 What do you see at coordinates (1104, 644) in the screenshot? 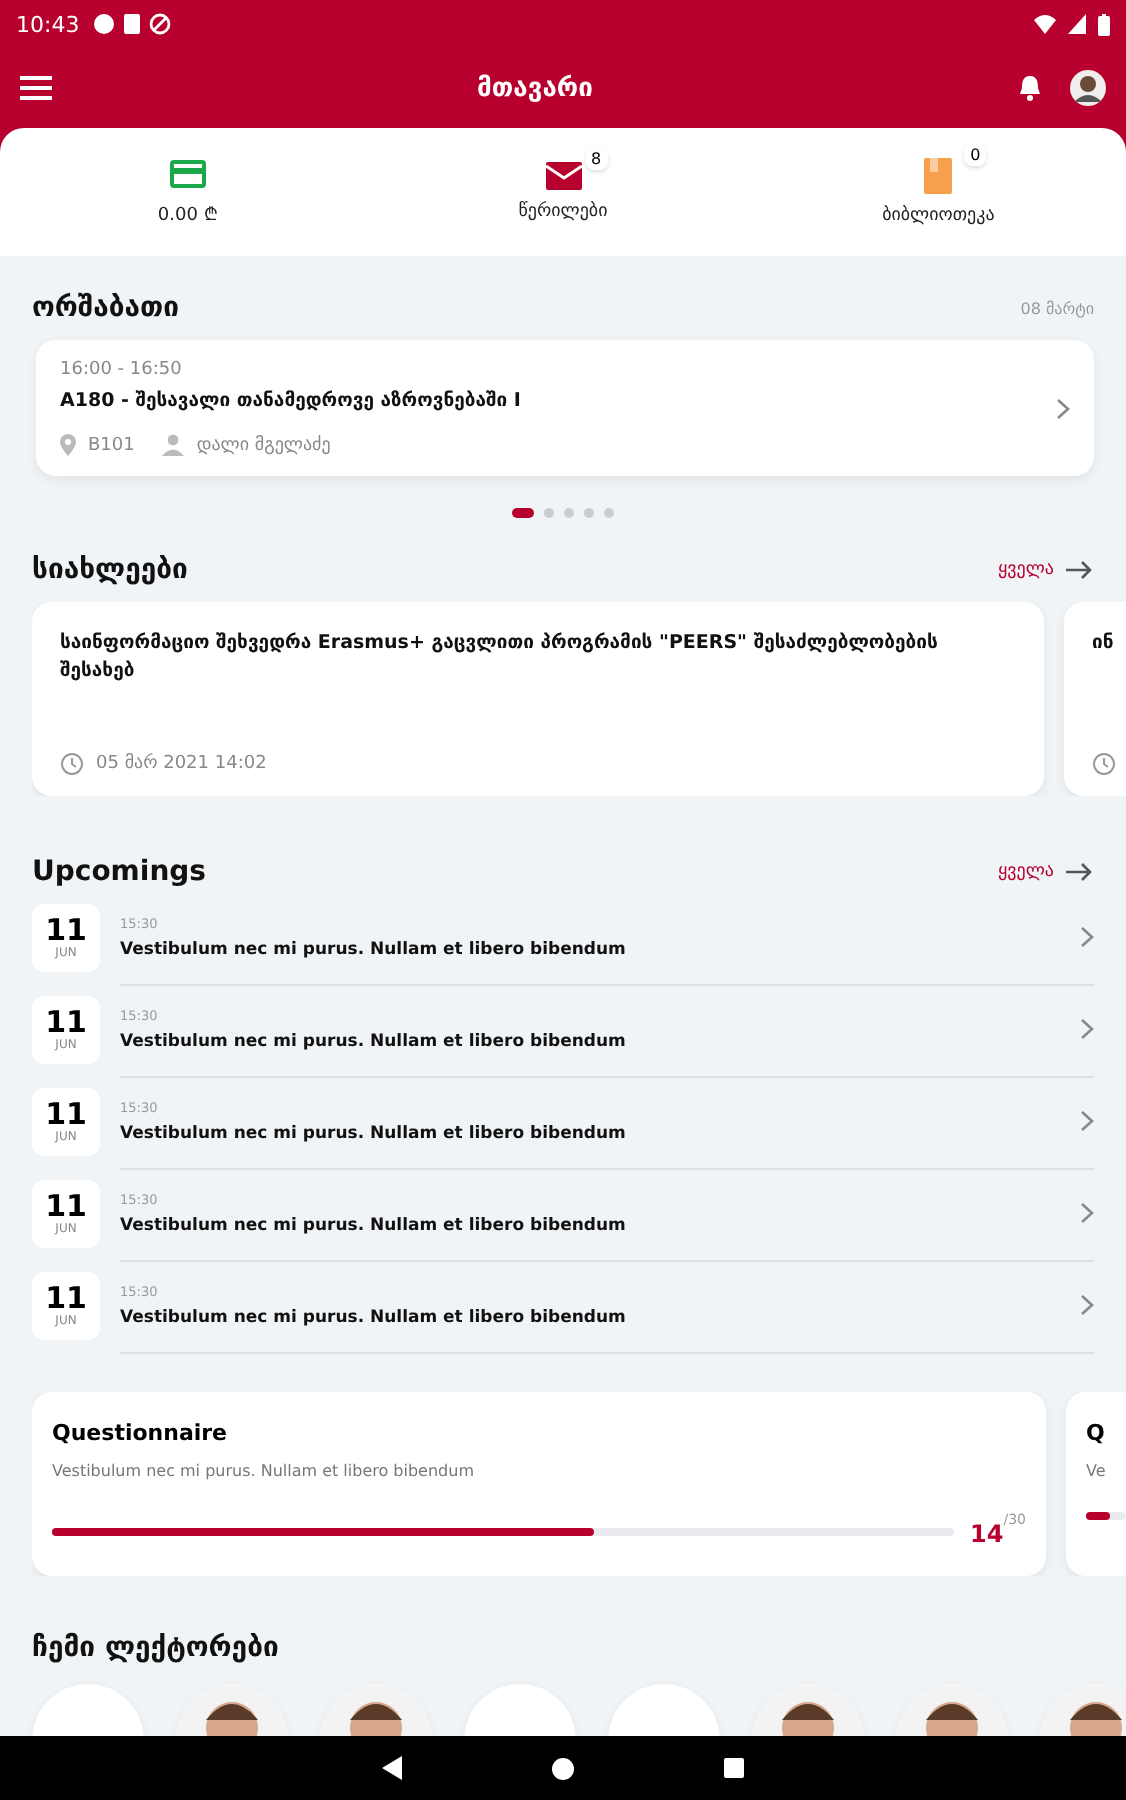
I see `news-title: ინ` at bounding box center [1104, 644].